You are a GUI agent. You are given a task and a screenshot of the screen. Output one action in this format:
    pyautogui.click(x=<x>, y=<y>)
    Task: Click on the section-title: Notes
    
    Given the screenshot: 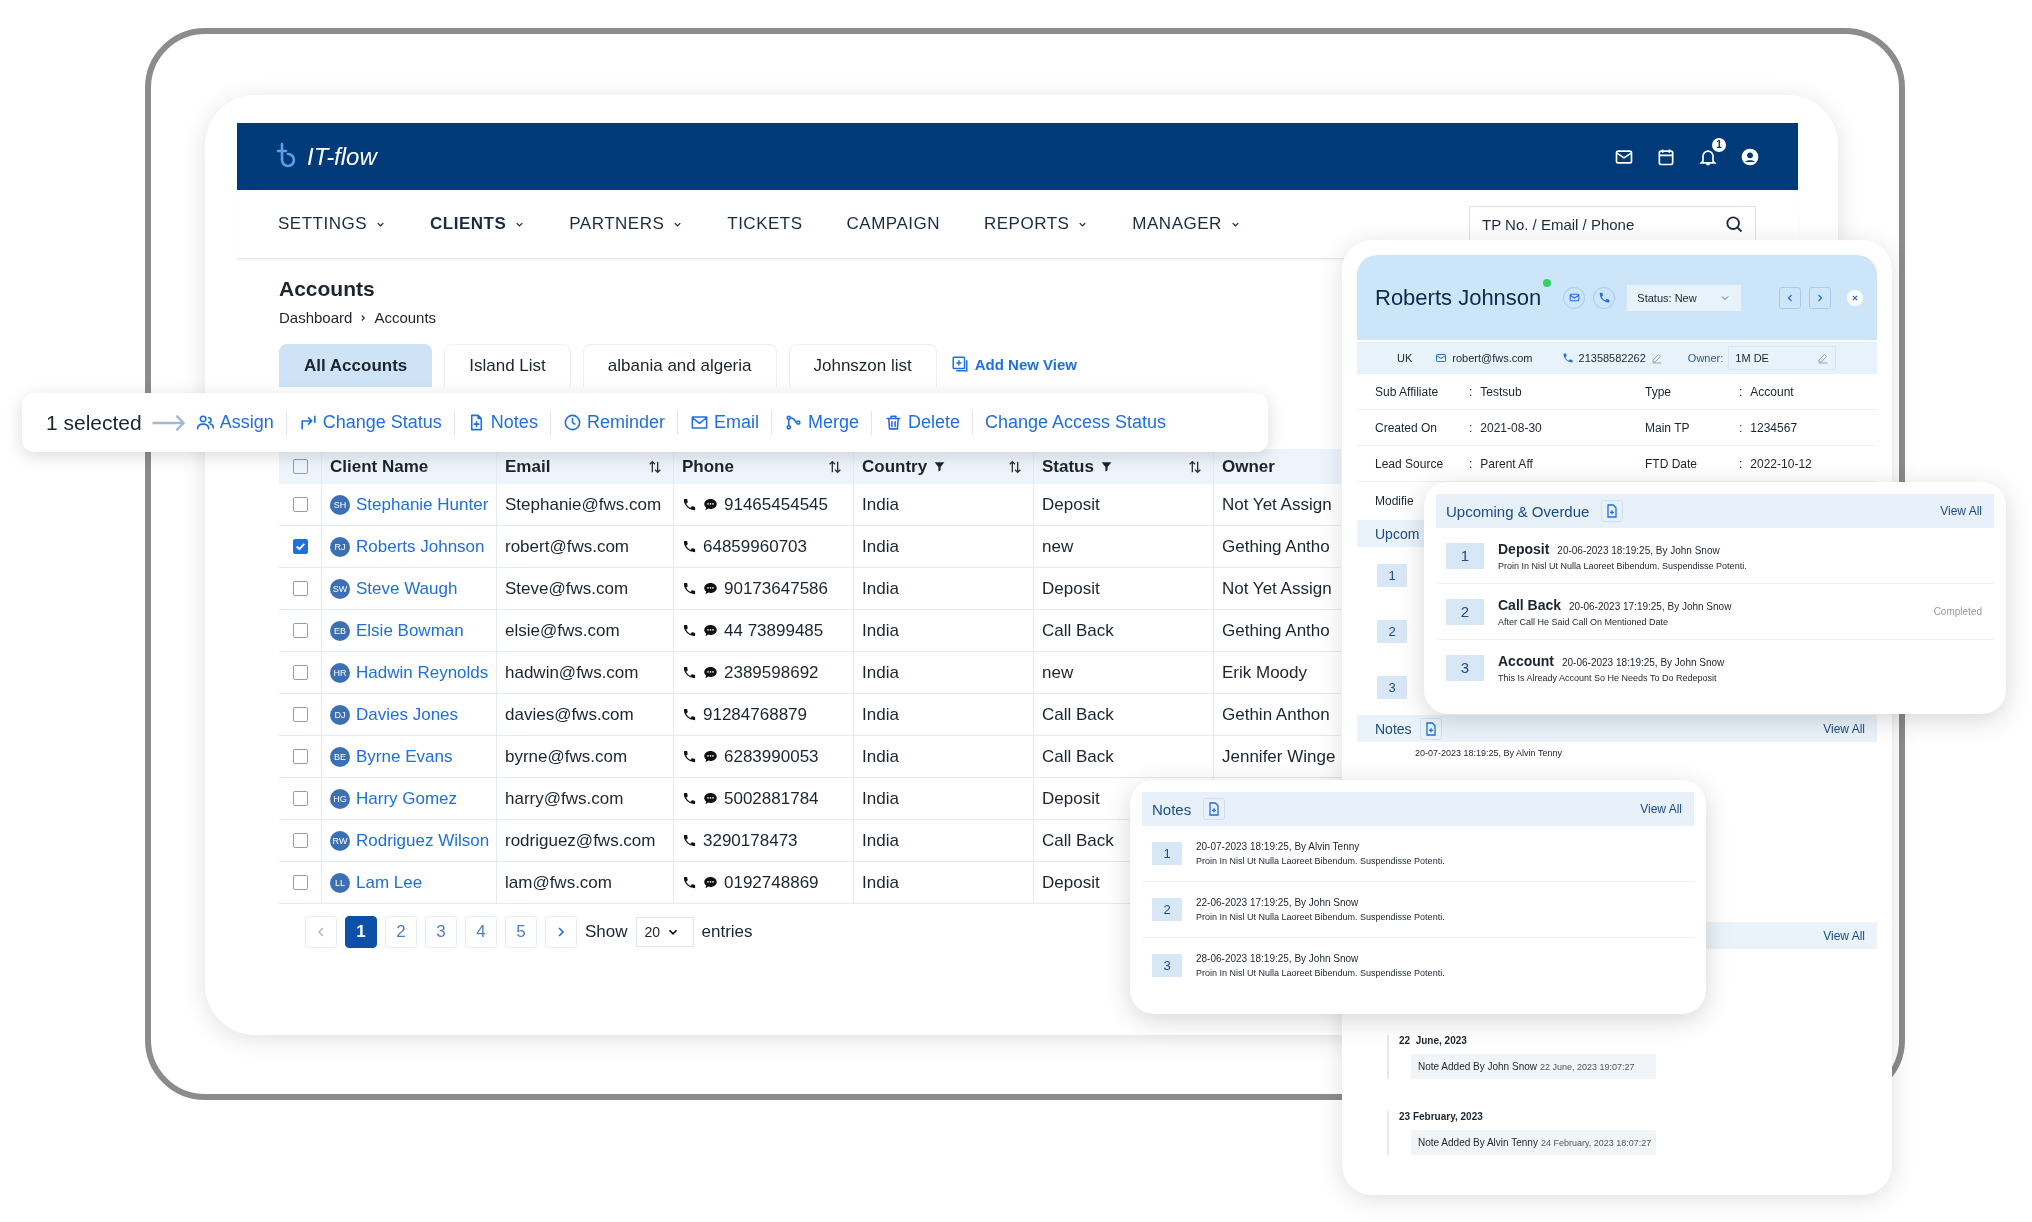 What is the action you would take?
    pyautogui.click(x=1393, y=728)
    